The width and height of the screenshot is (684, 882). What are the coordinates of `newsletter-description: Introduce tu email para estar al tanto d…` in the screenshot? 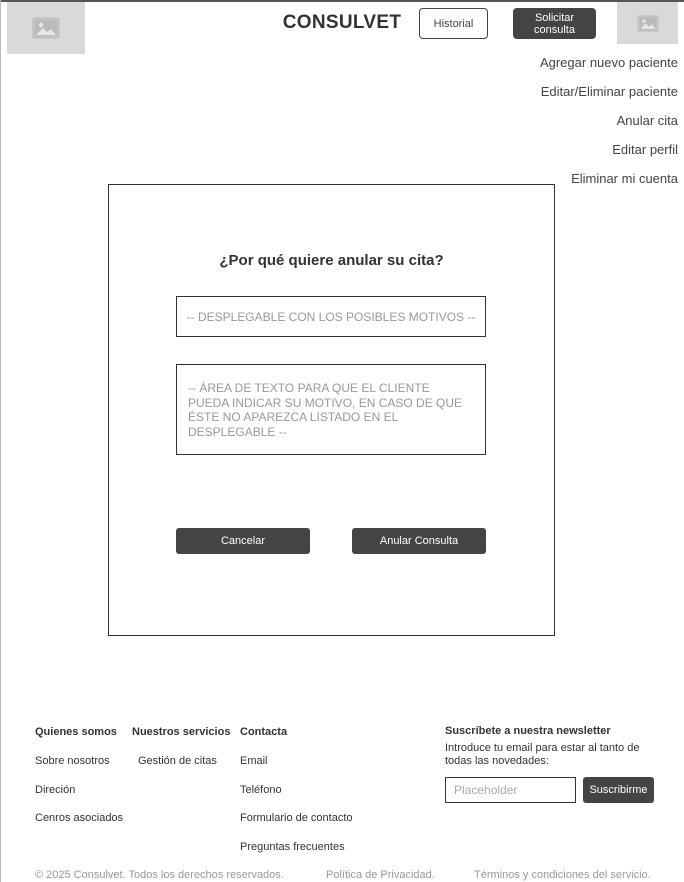 It's located at (542, 754).